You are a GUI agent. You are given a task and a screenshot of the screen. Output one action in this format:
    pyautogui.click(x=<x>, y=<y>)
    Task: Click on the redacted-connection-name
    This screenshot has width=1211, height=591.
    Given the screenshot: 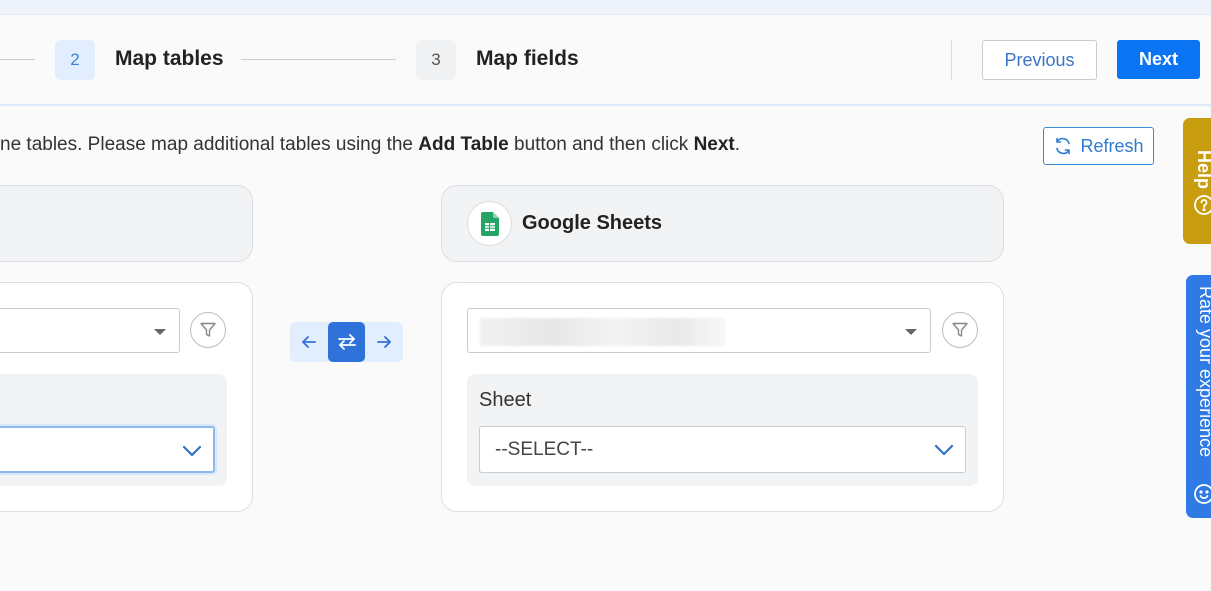 What is the action you would take?
    pyautogui.click(x=602, y=332)
    